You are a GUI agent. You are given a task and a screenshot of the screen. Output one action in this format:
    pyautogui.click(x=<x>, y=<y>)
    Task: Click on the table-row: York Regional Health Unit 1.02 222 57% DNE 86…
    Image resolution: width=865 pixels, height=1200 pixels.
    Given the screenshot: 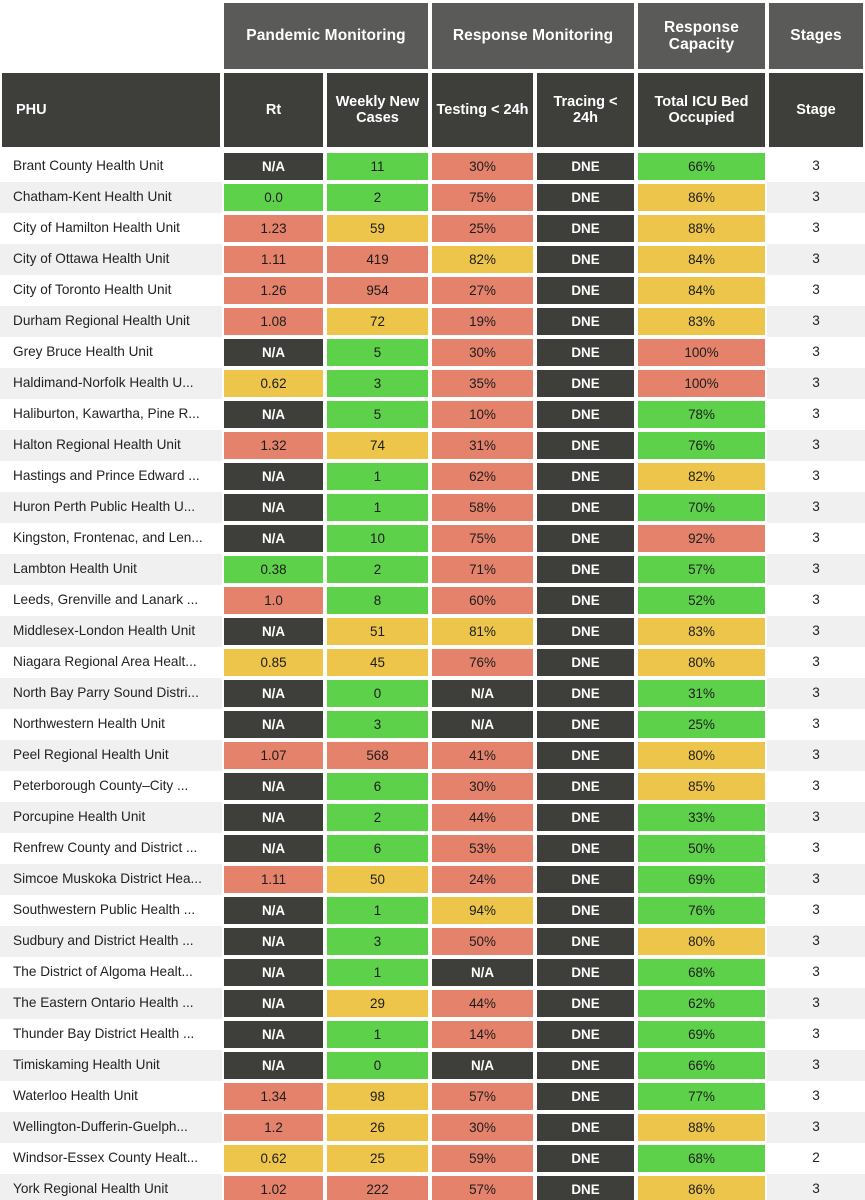 What is the action you would take?
    pyautogui.click(x=432, y=1187)
    